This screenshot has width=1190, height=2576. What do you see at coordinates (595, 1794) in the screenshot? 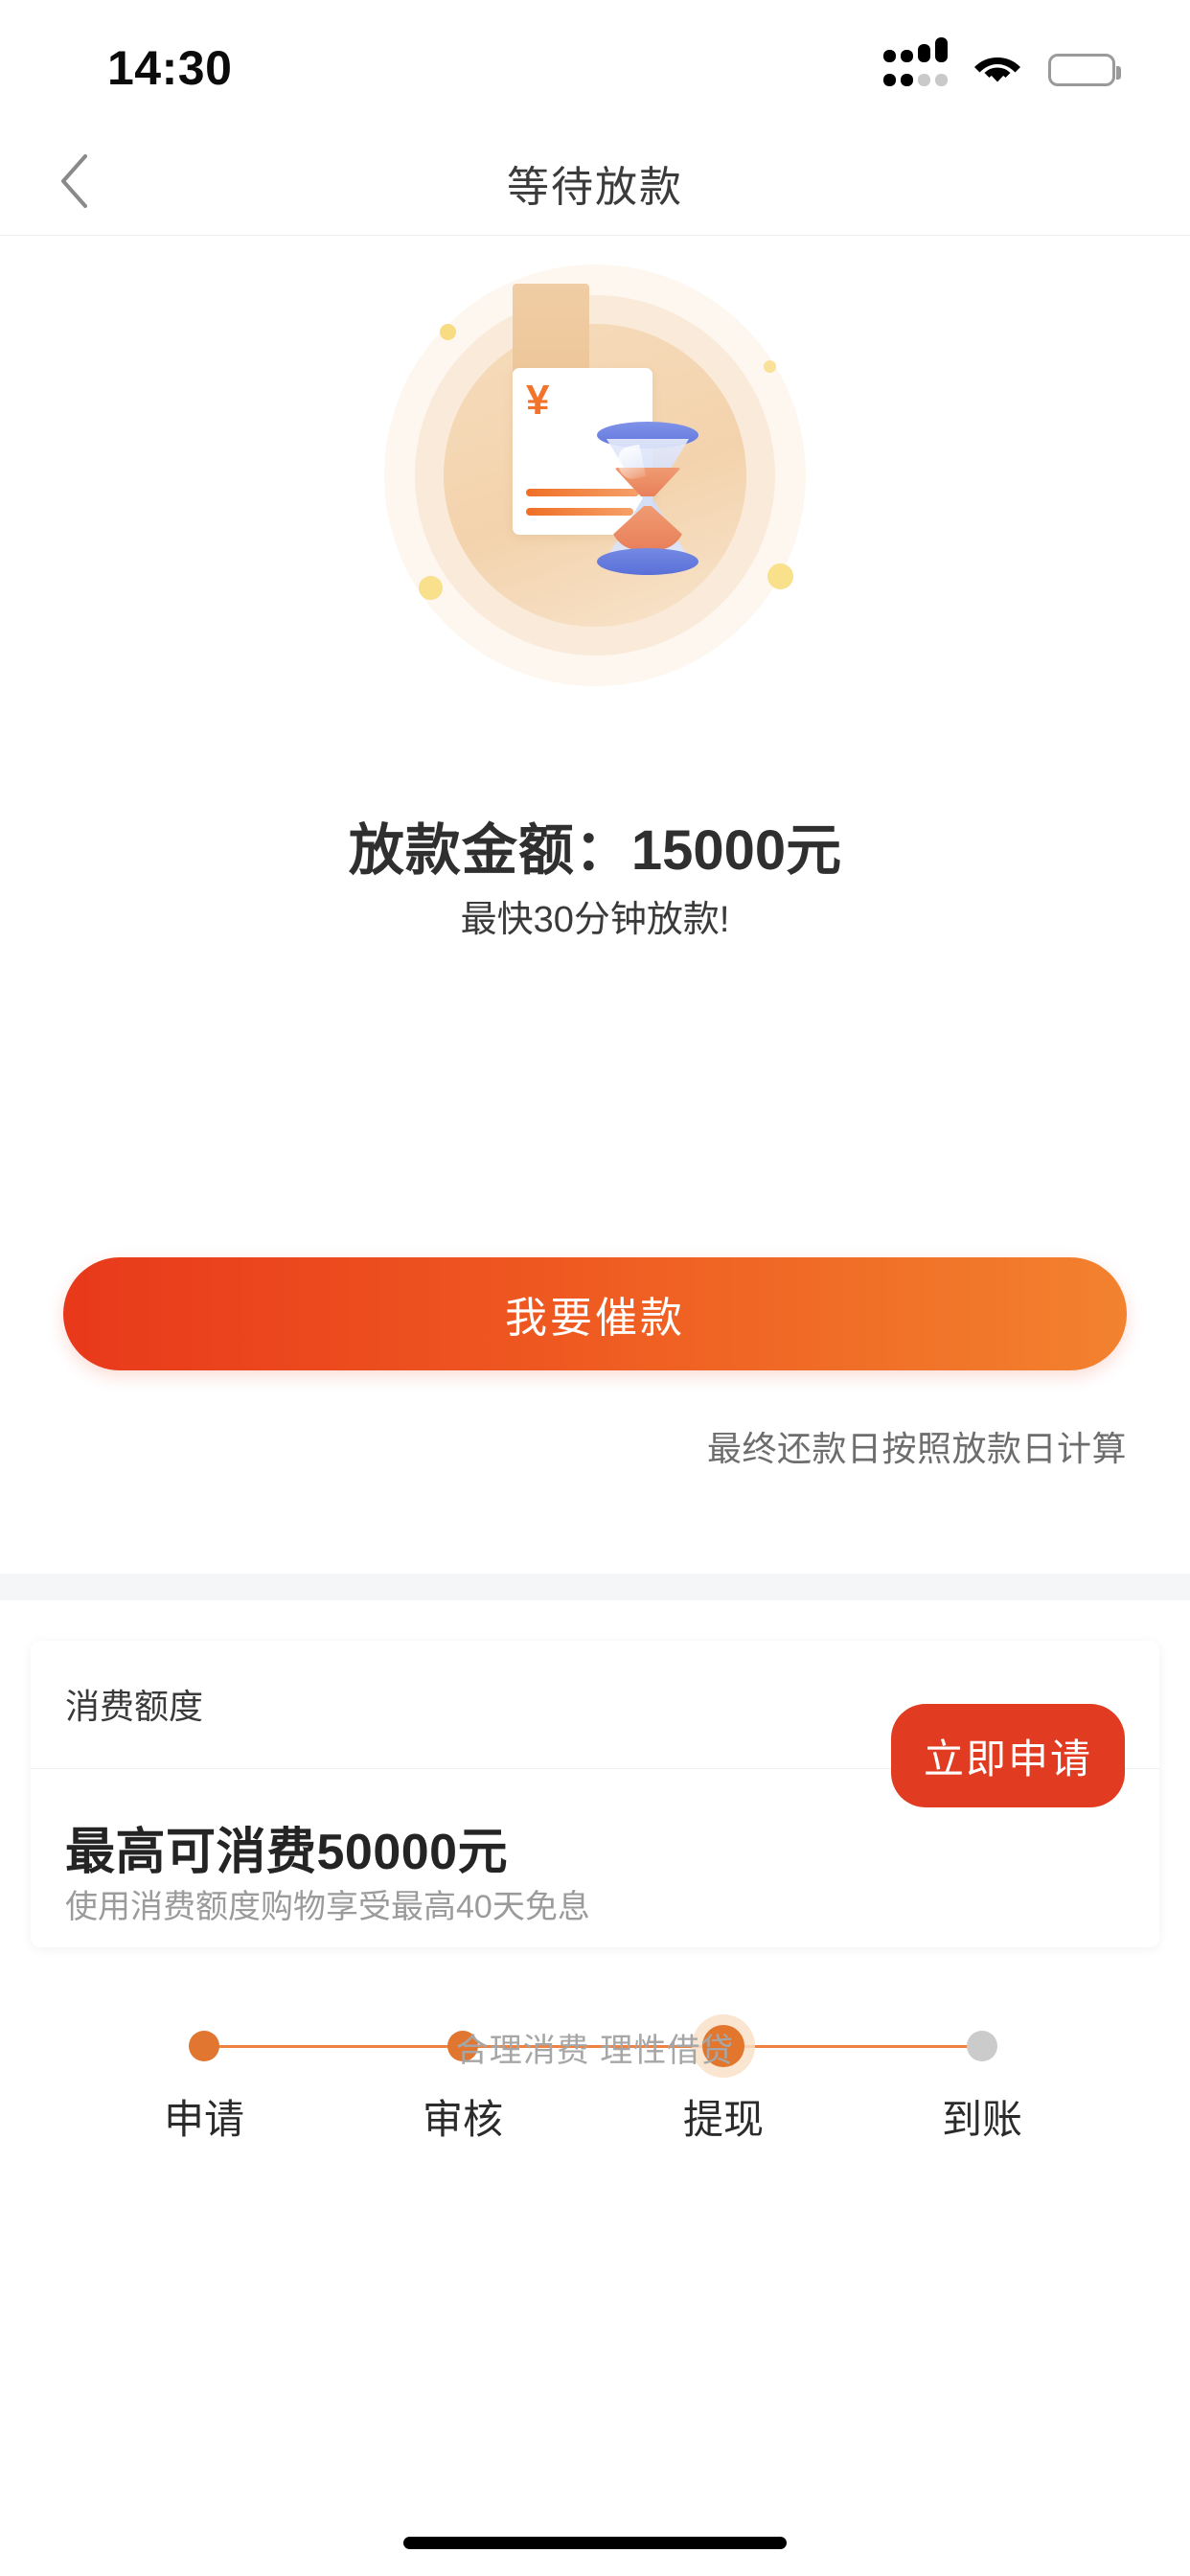
I see `consumption-credit-card: 消费额度 最高可消费50000元 使用消费额度购物享受最高40天免息 立即申请` at bounding box center [595, 1794].